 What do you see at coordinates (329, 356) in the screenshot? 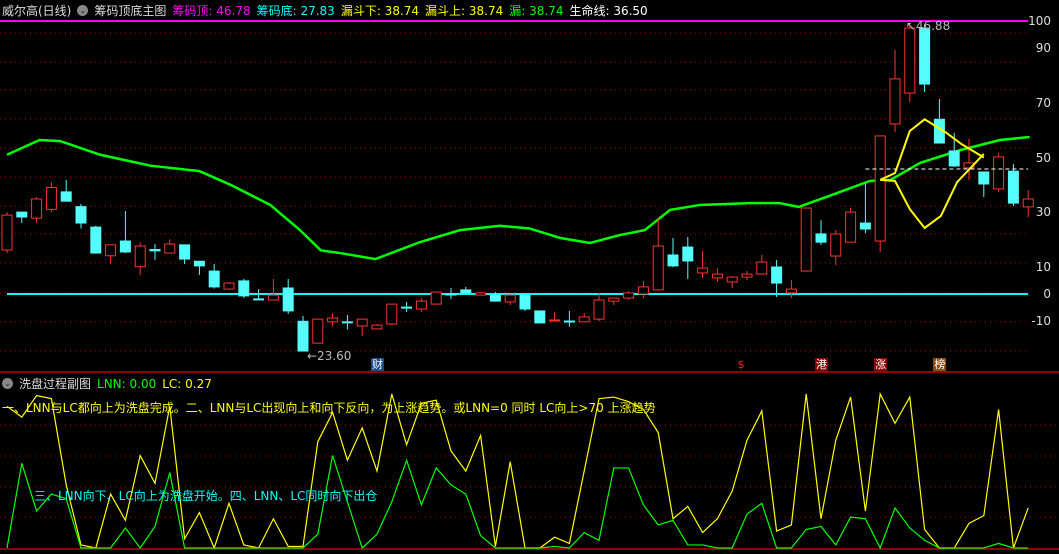
I see `low-price-label: ←23.60` at bounding box center [329, 356].